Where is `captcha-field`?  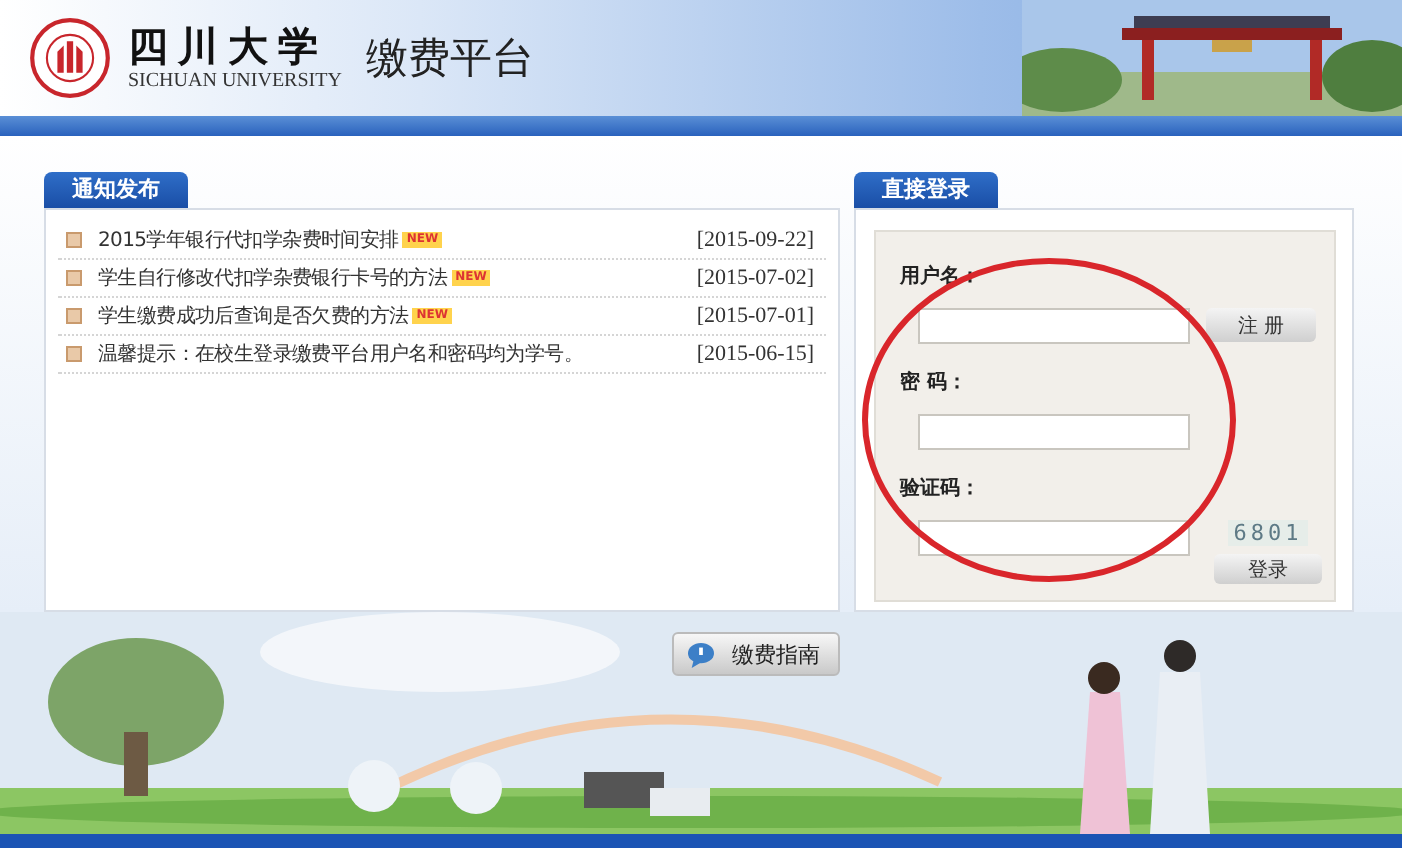
captcha-field is located at coordinates (1054, 538).